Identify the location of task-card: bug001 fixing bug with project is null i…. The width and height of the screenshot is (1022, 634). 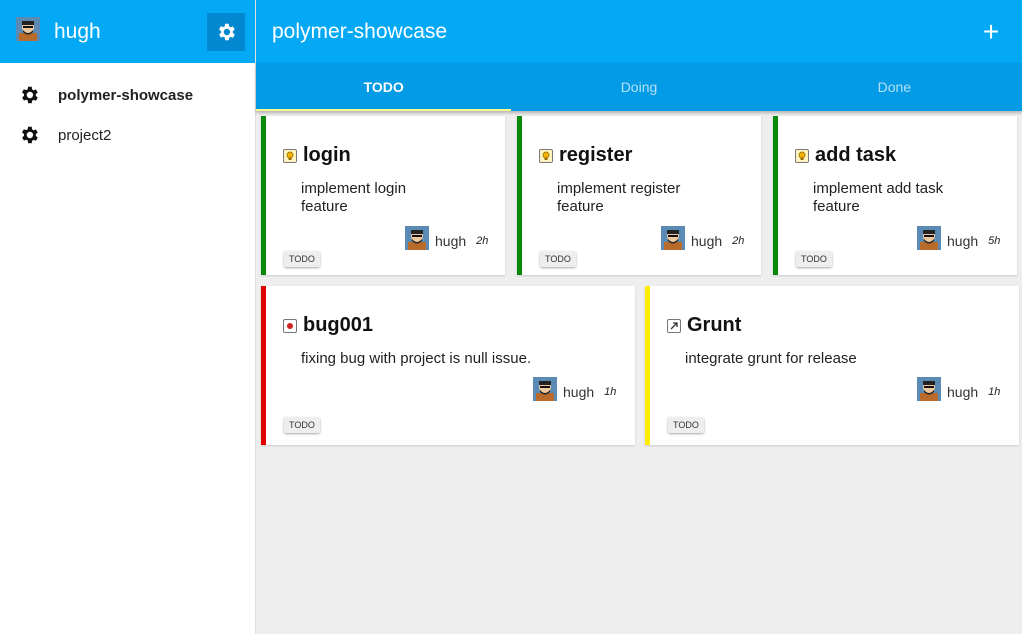
(448, 365).